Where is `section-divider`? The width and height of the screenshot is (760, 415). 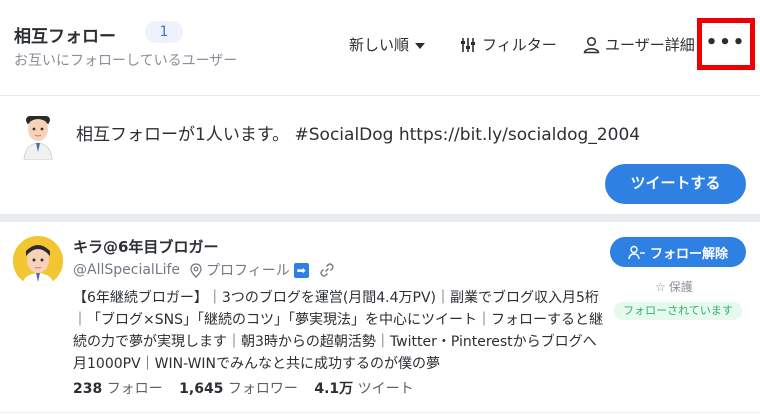 section-divider is located at coordinates (380, 218).